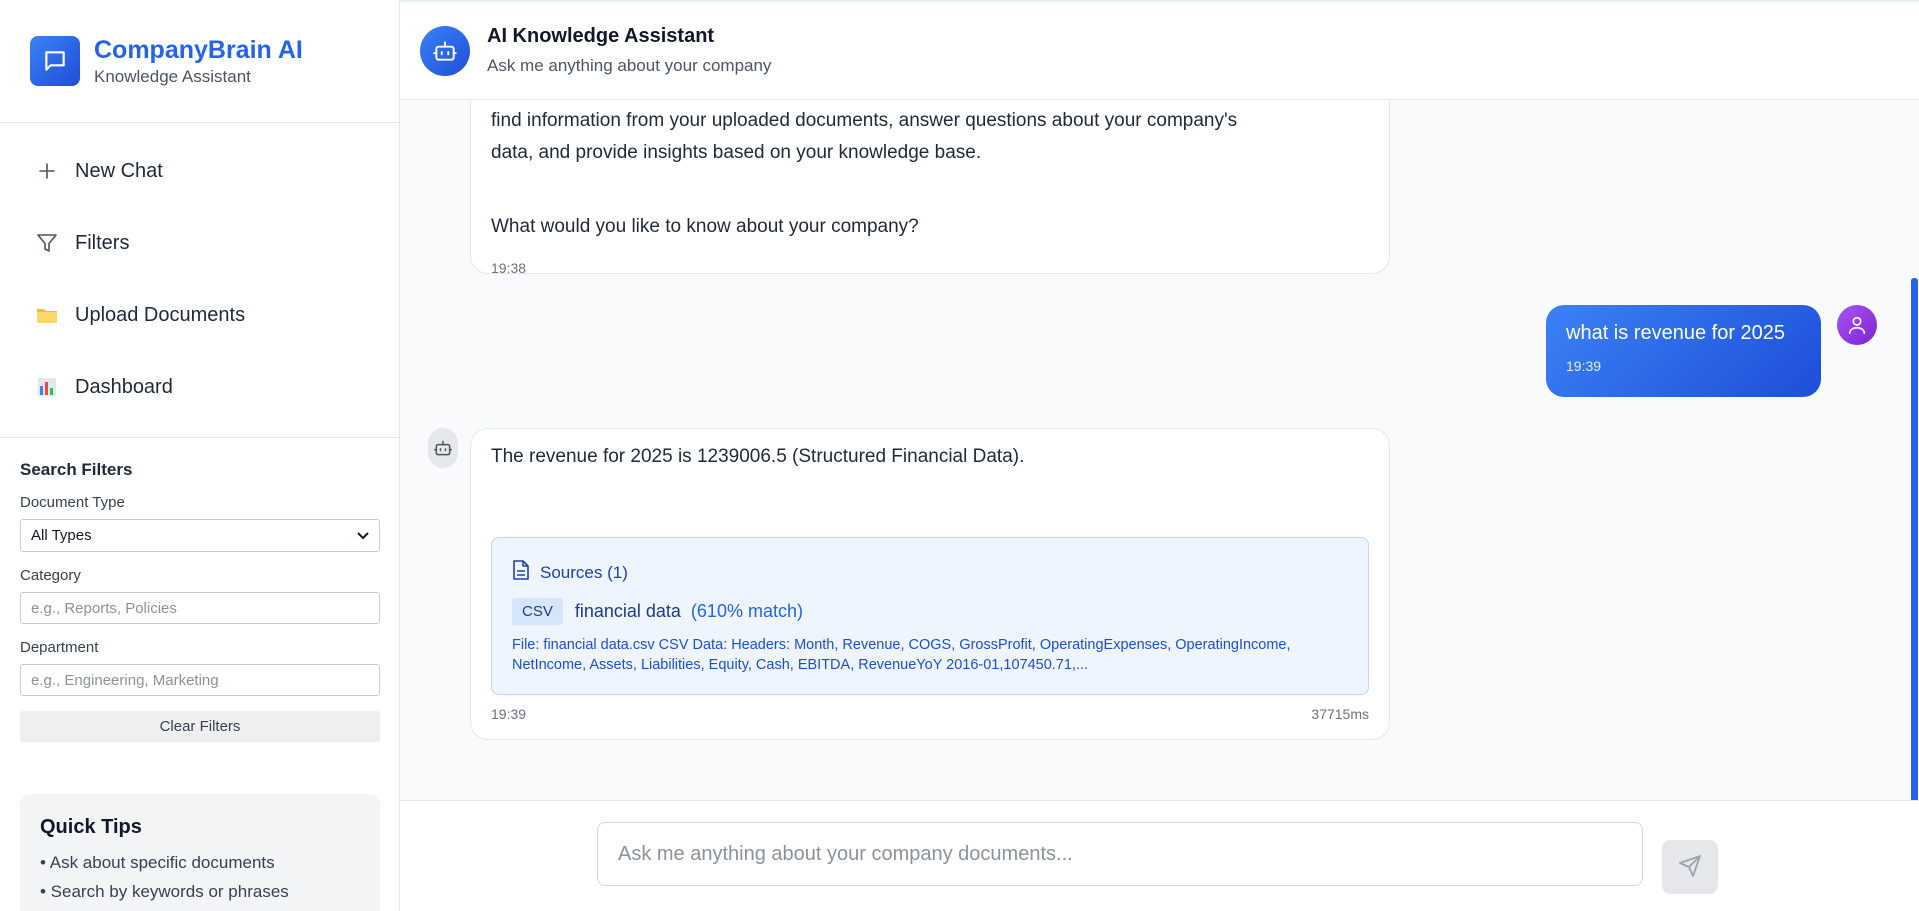  I want to click on sources-title: Sources (1), so click(584, 572).